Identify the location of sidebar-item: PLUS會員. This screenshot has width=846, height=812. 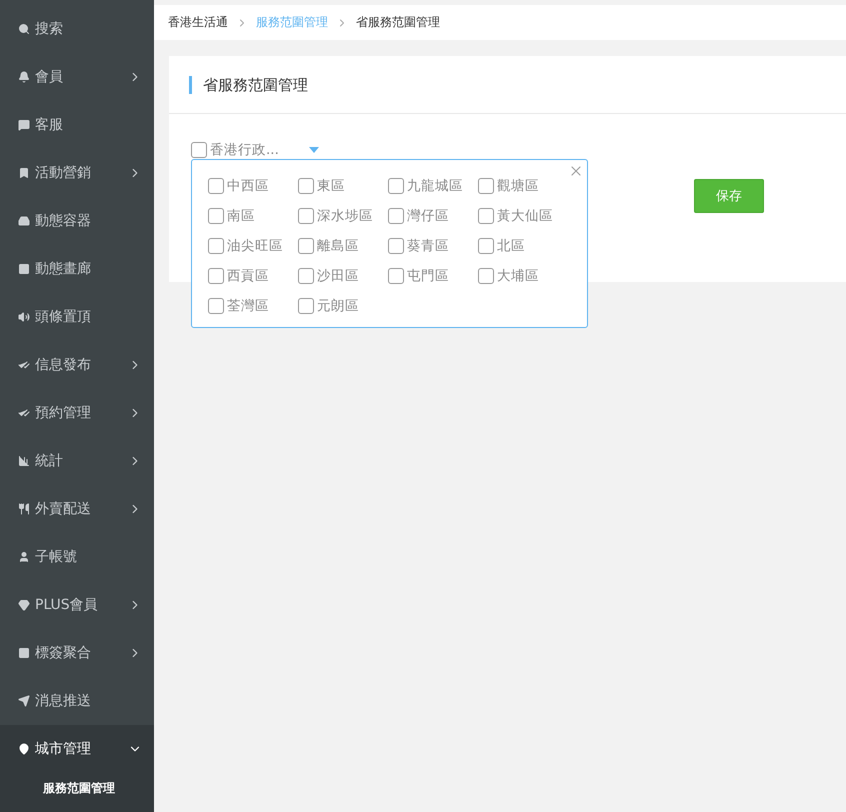
(77, 605).